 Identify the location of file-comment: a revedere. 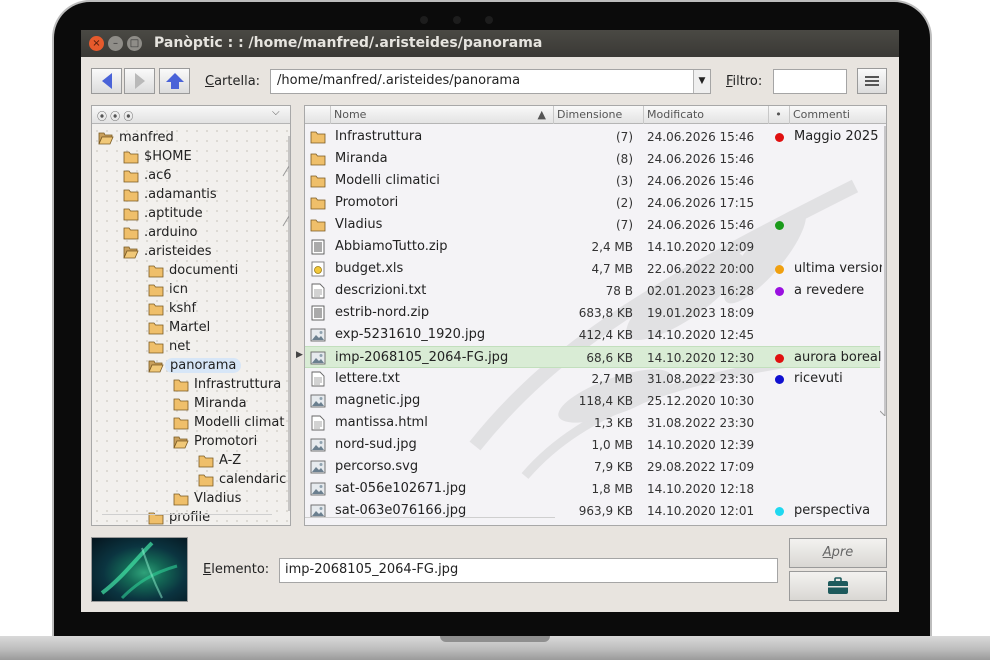
(829, 290).